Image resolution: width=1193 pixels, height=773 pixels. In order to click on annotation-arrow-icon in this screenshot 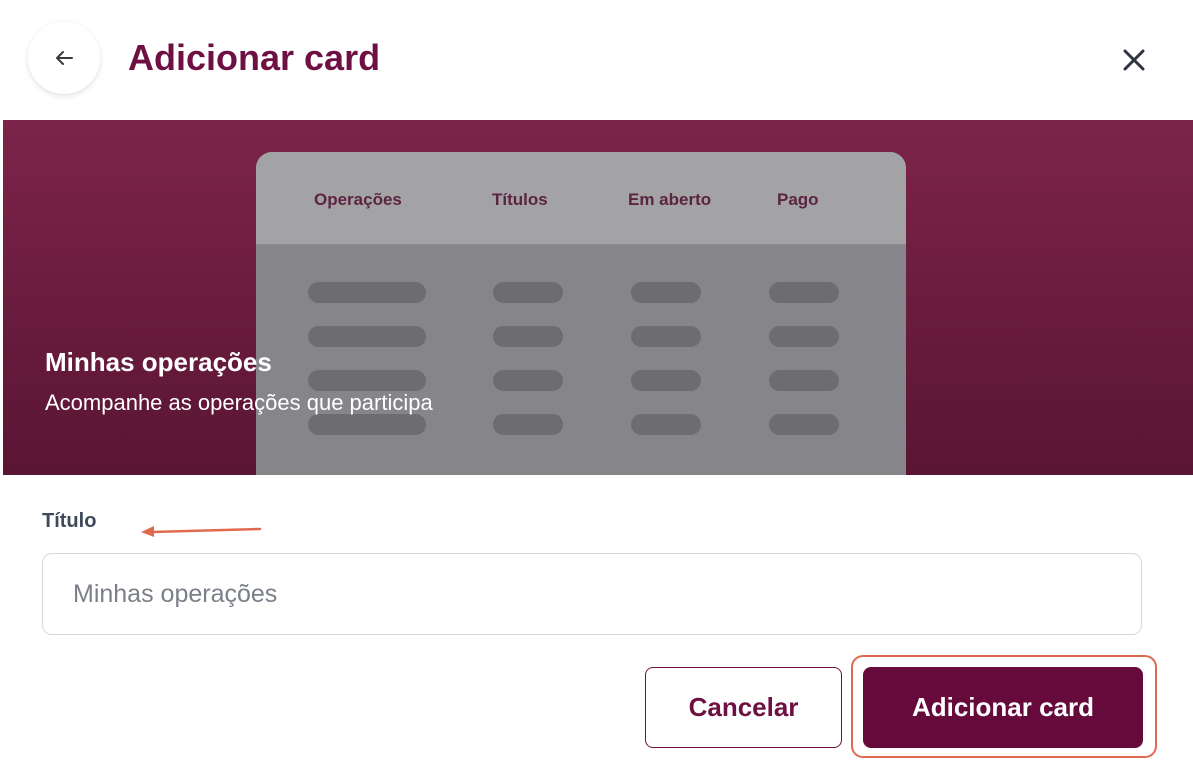, I will do `click(201, 531)`.